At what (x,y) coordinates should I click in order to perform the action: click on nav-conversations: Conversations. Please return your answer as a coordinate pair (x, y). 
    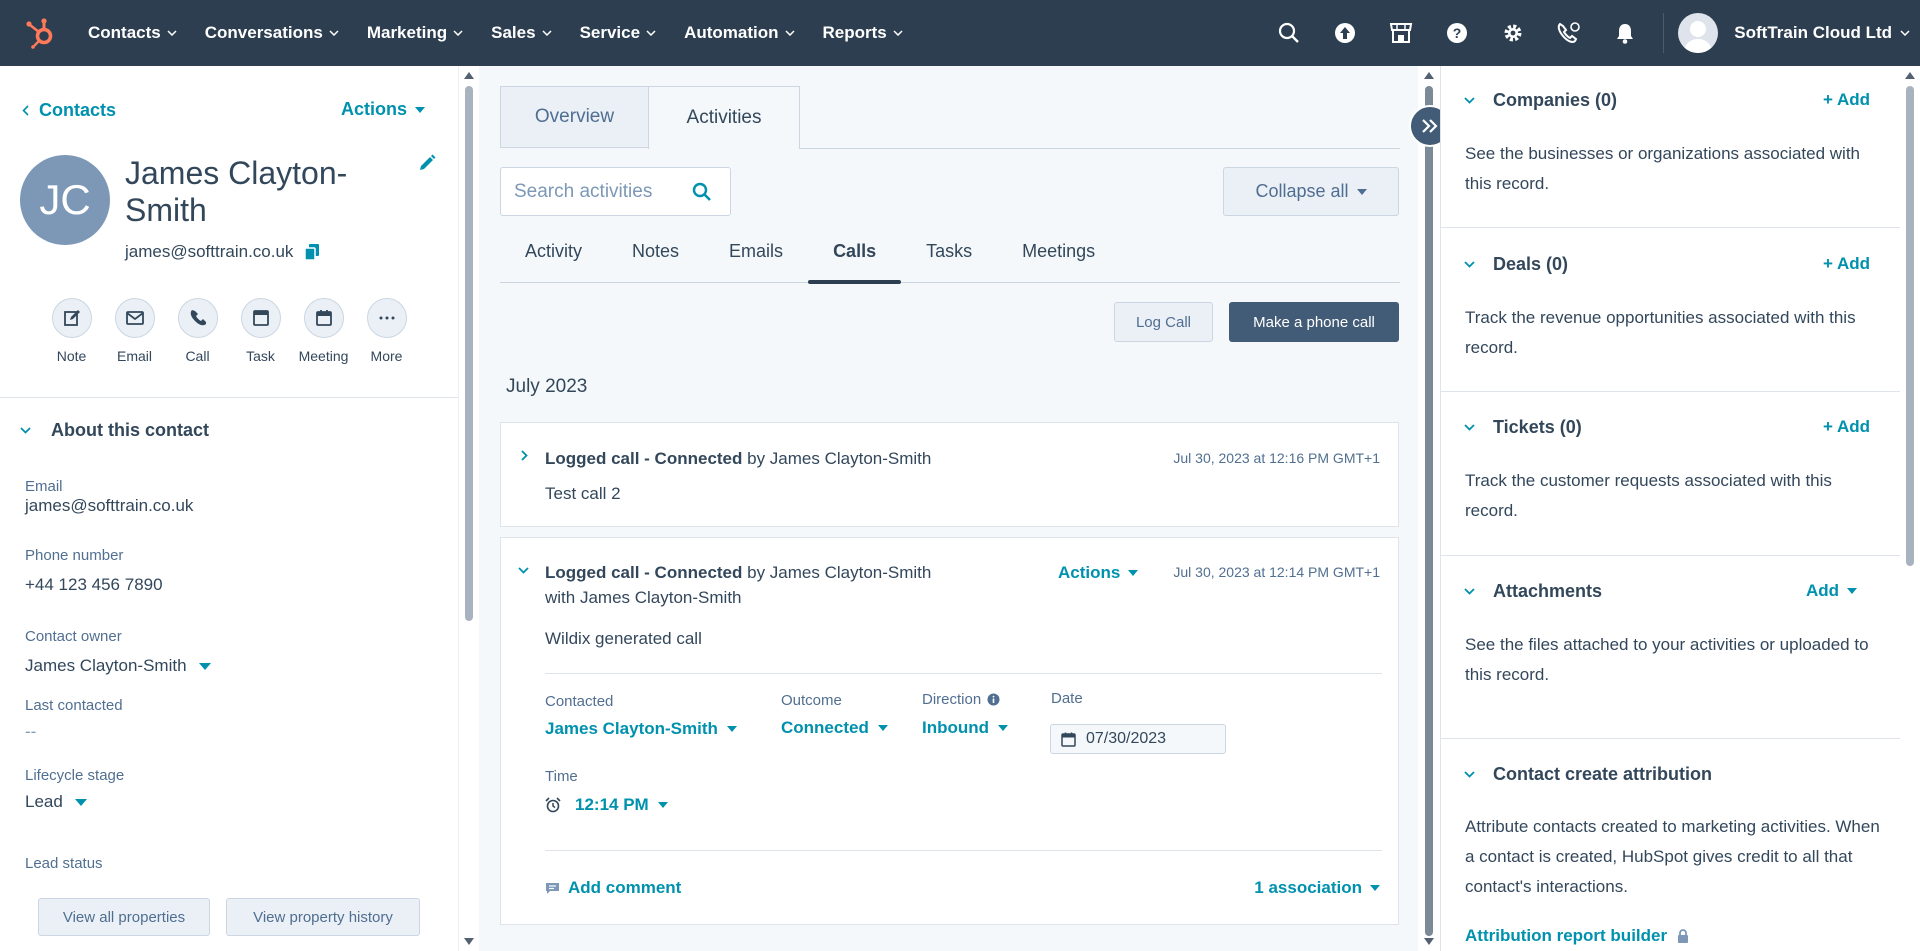
    Looking at the image, I should click on (272, 33).